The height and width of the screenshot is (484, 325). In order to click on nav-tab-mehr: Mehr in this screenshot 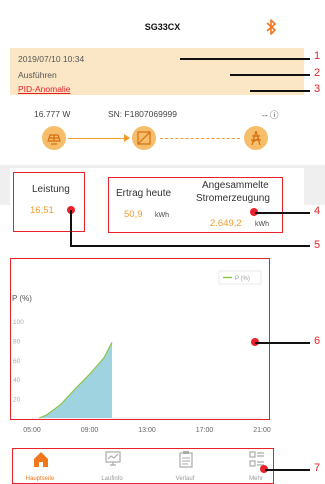, I will do `click(256, 467)`.